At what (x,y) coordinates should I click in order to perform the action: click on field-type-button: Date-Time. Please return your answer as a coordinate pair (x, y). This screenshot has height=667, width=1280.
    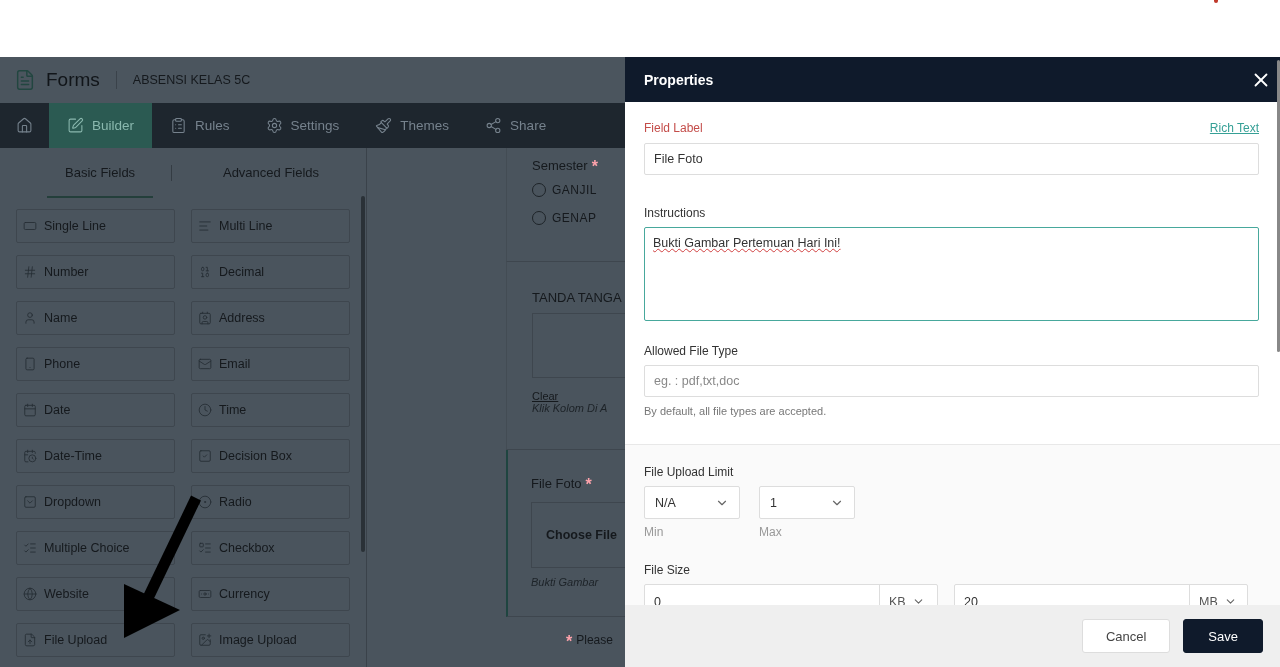
    Looking at the image, I should click on (95, 456).